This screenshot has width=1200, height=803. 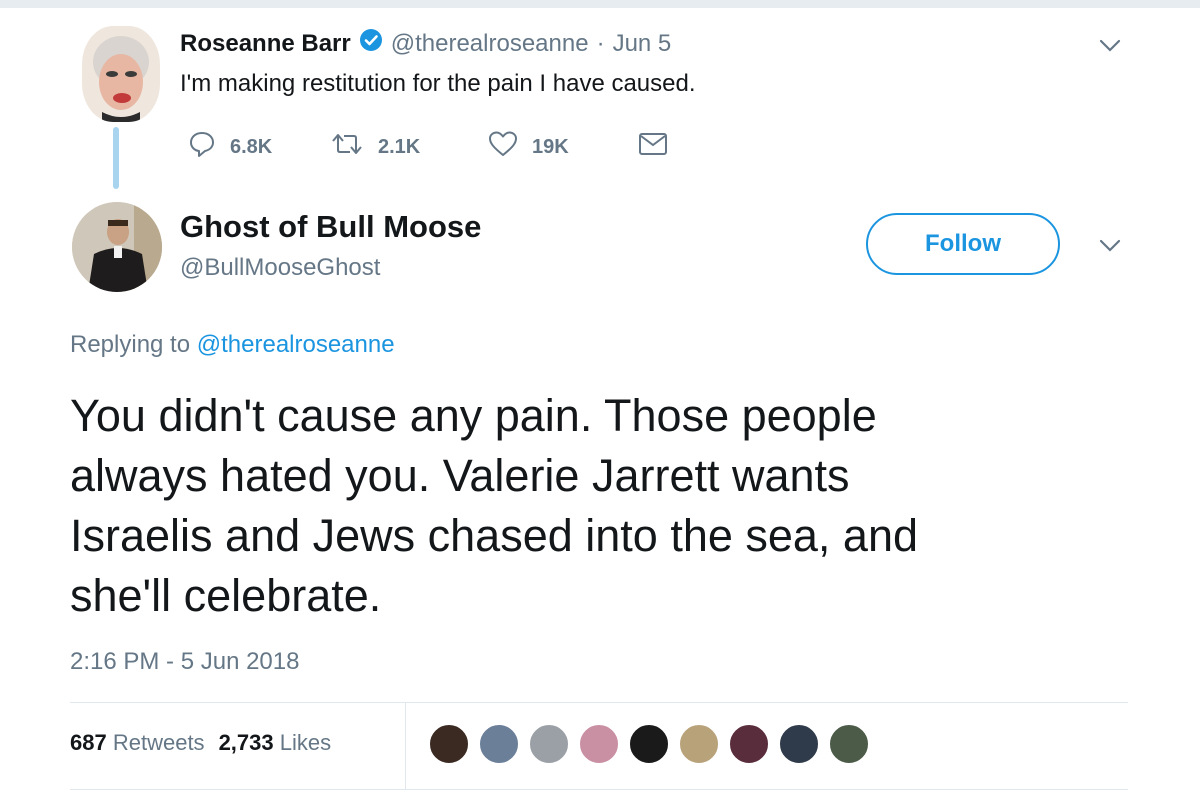 What do you see at coordinates (116, 158) in the screenshot?
I see `thread-line` at bounding box center [116, 158].